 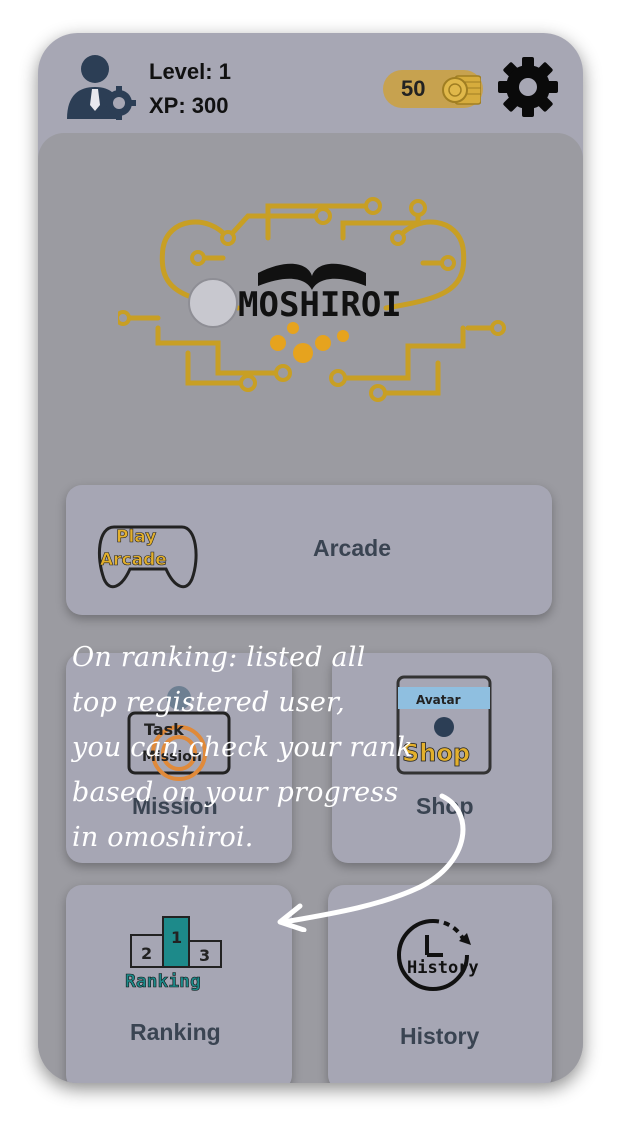 I want to click on ranking-label: Ranking, so click(x=175, y=1032).